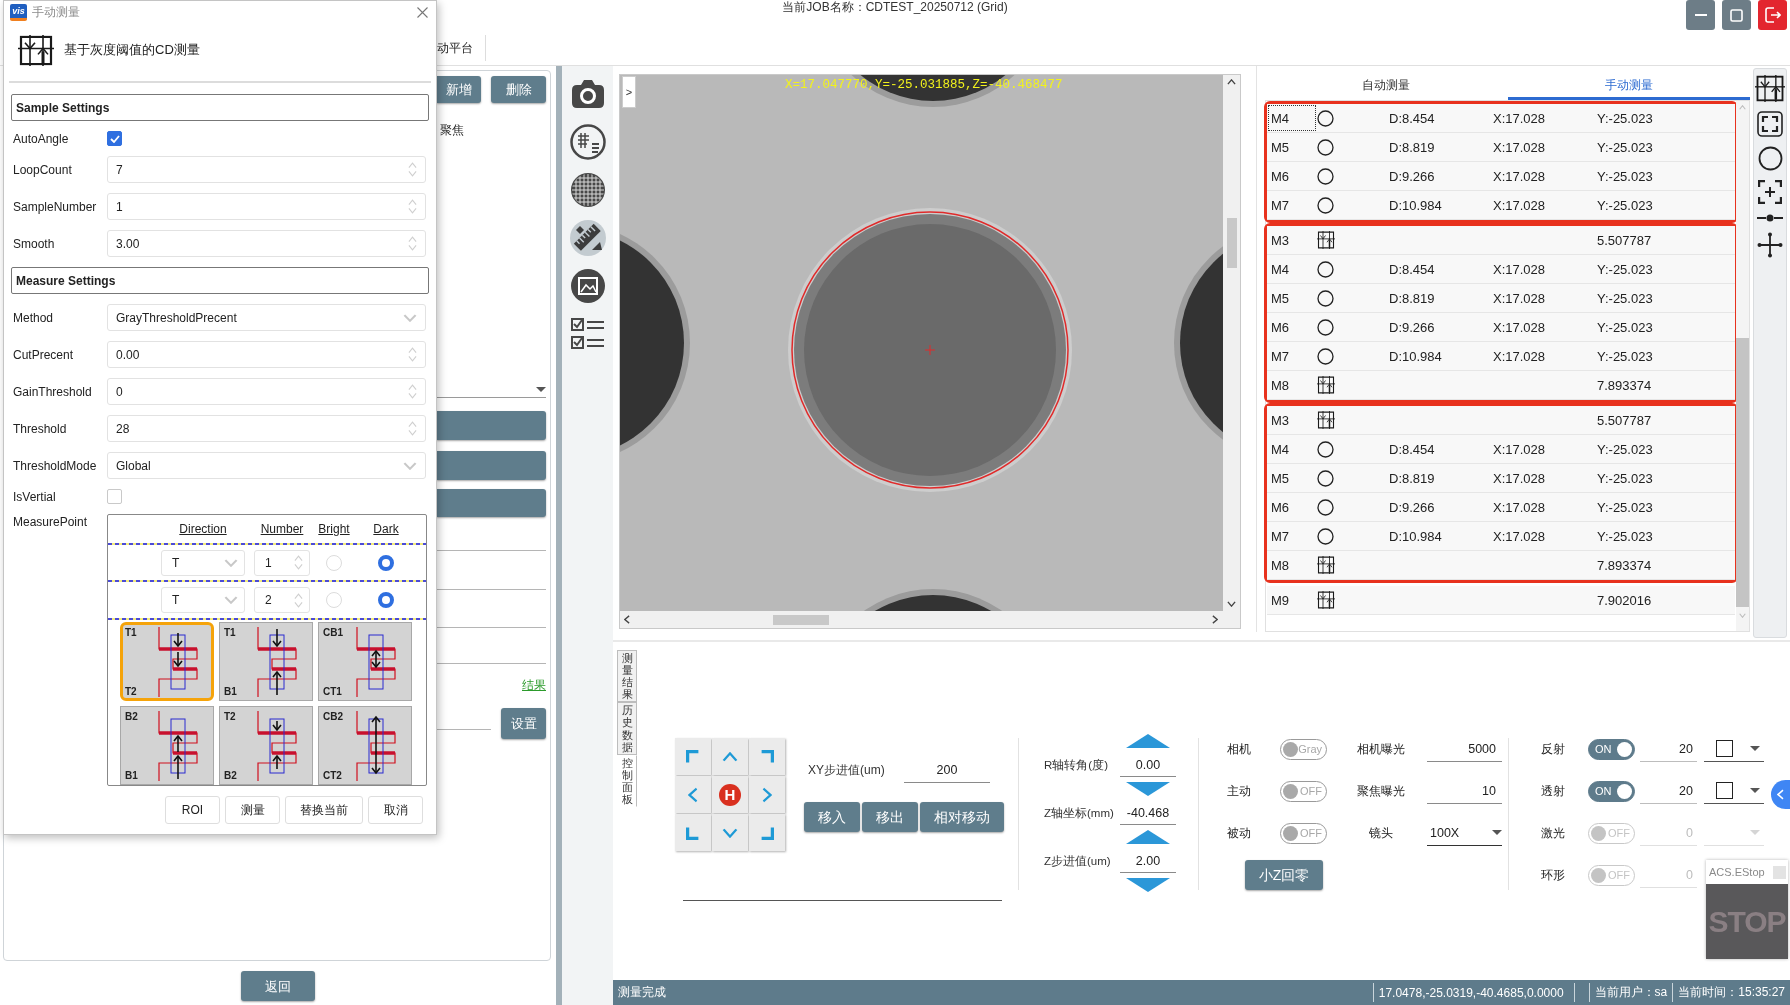 This screenshot has width=1790, height=1005. What do you see at coordinates (947, 770) in the screenshot?
I see `step-field: 200` at bounding box center [947, 770].